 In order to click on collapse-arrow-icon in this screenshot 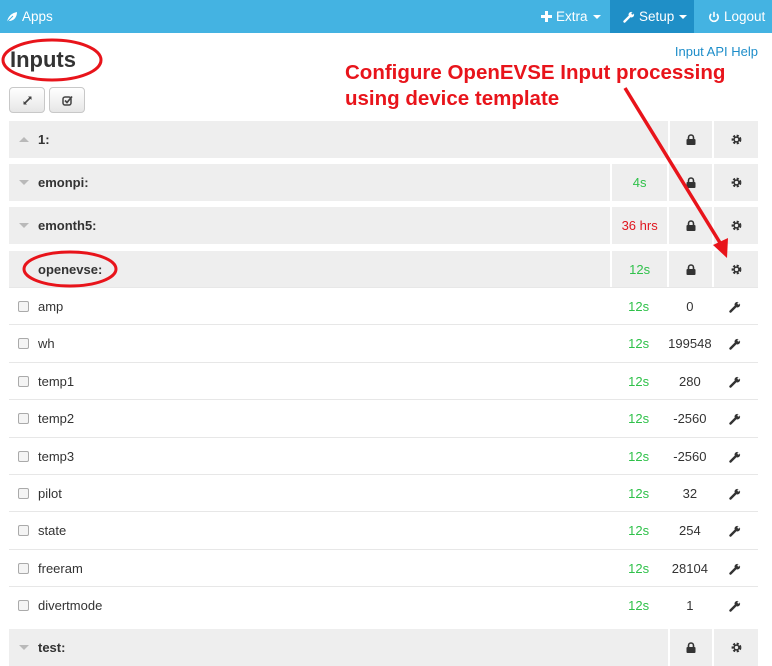, I will do `click(24, 139)`.